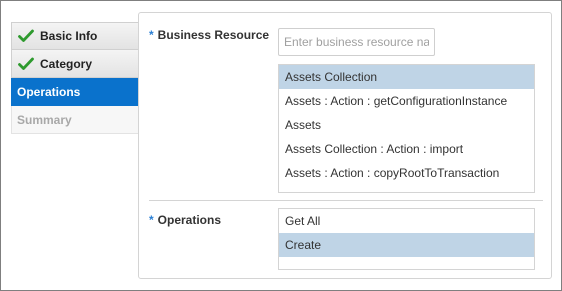 The image size is (562, 291). I want to click on train-step-label: Summary, so click(44, 119).